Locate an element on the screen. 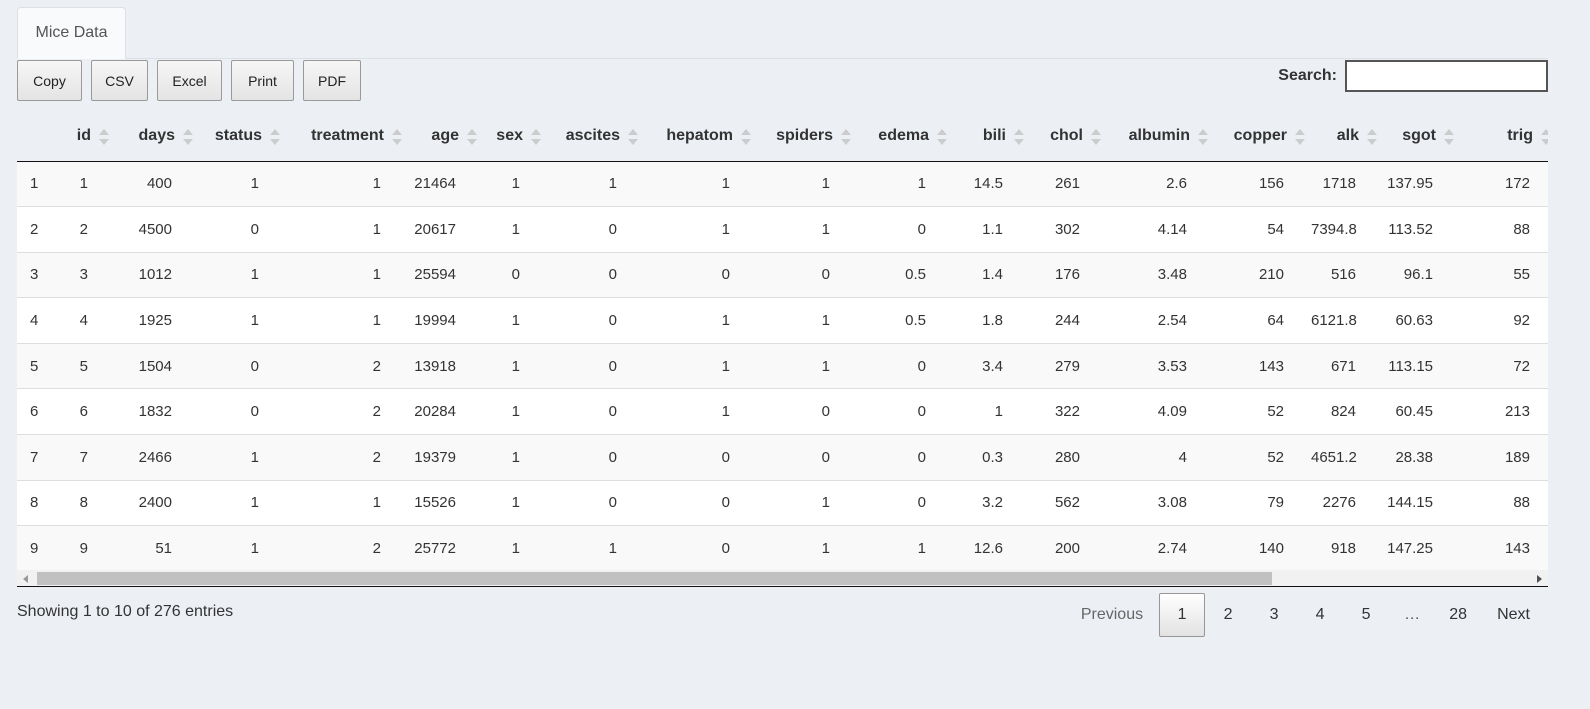  column-header-albumin: albumin is located at coordinates (1160, 137).